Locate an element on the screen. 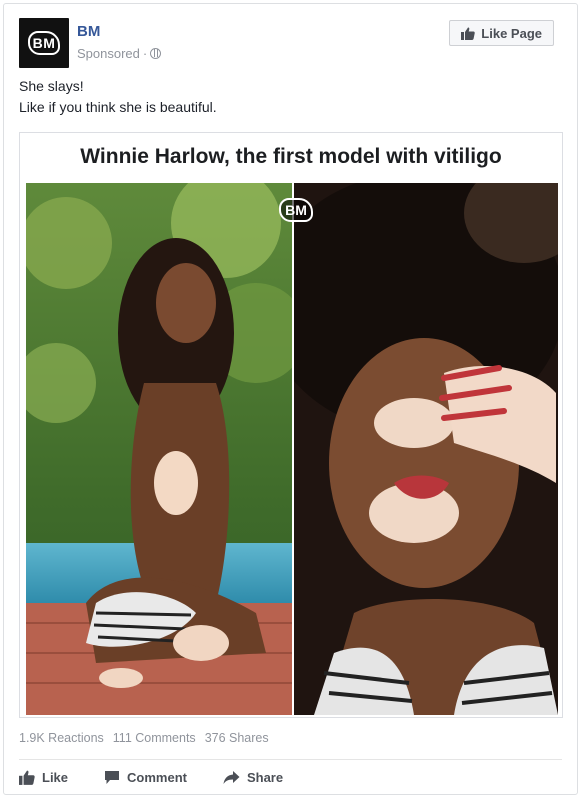 This screenshot has width=583, height=800. comment-button: Comment is located at coordinates (145, 777).